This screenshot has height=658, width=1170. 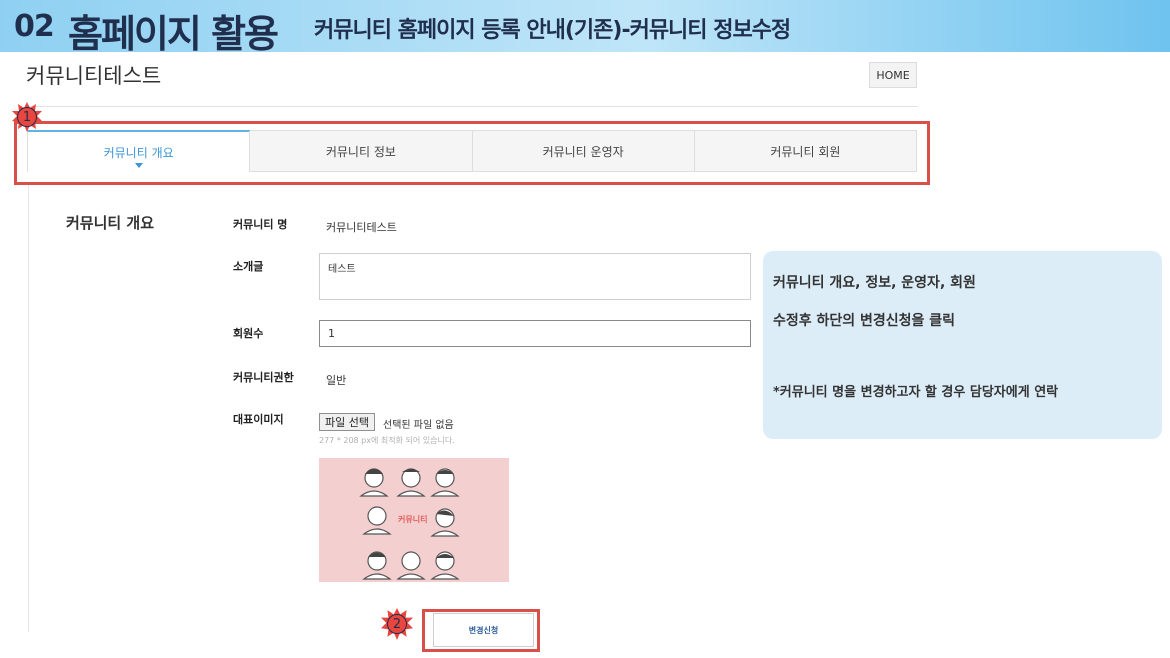 I want to click on section-title: 커뮤니티 개요, so click(x=110, y=223).